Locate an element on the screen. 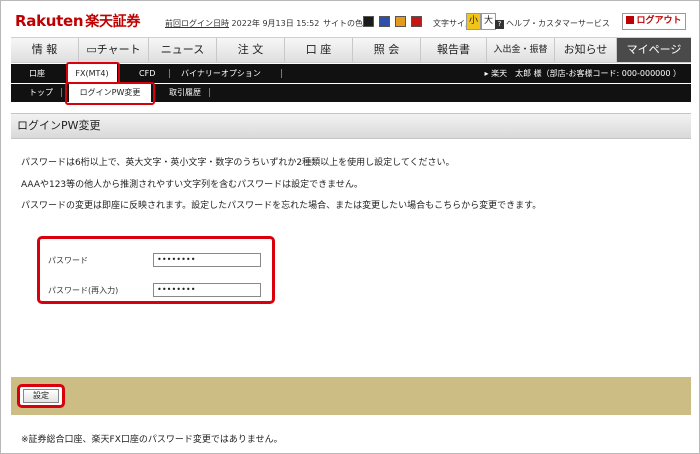 Image resolution: width=700 pixels, height=454 pixels. site-color-orange is located at coordinates (400, 21).